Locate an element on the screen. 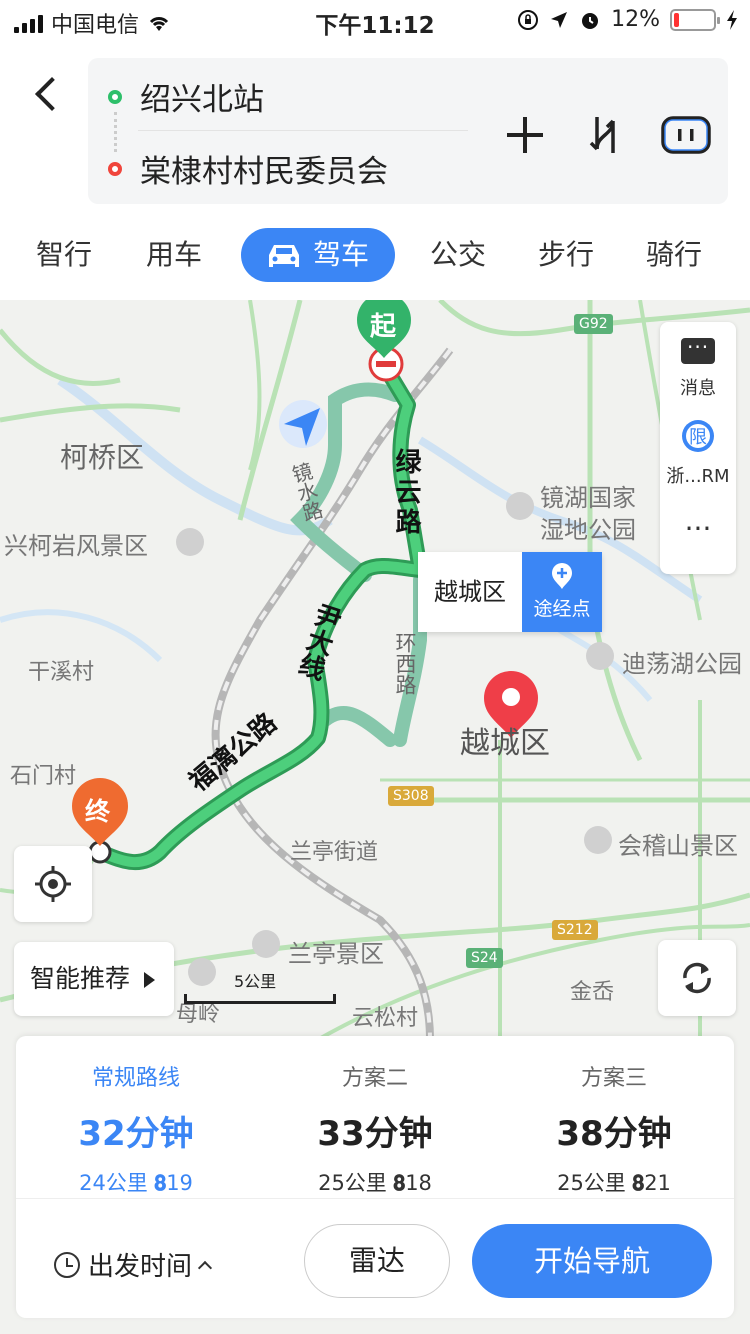 This screenshot has width=750, height=1334. add-stop-icon is located at coordinates (525, 135).